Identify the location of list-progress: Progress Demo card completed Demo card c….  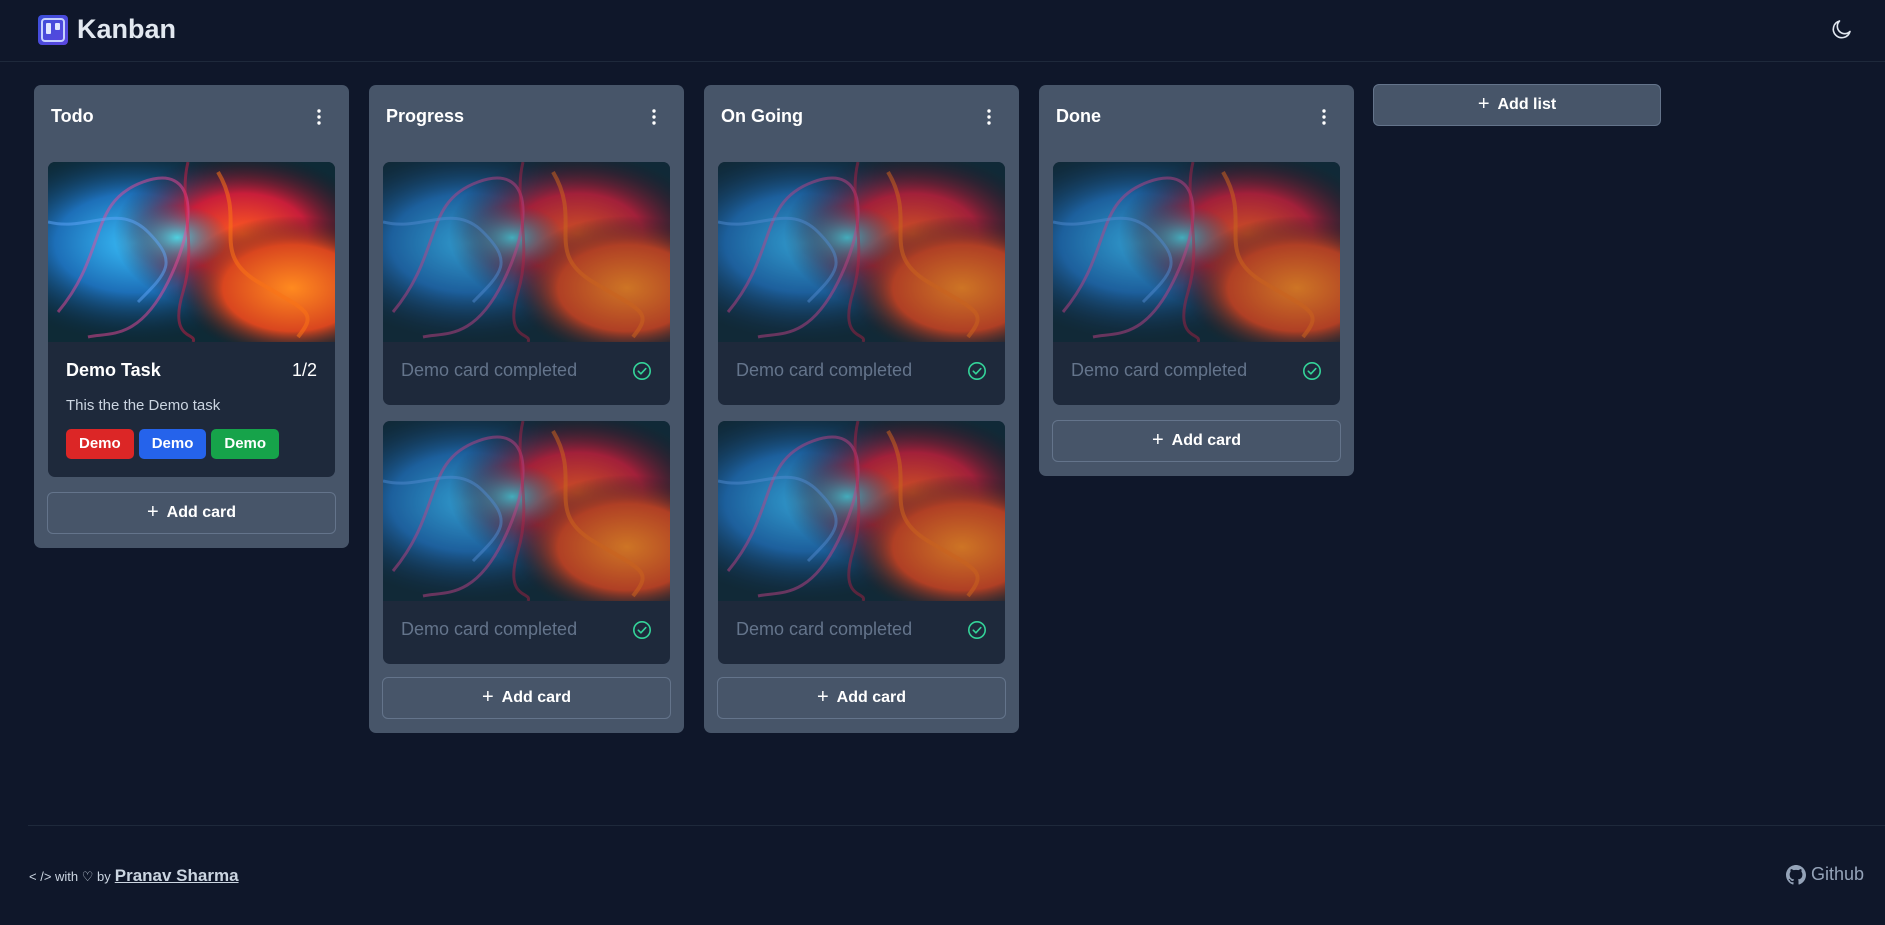
(526, 409).